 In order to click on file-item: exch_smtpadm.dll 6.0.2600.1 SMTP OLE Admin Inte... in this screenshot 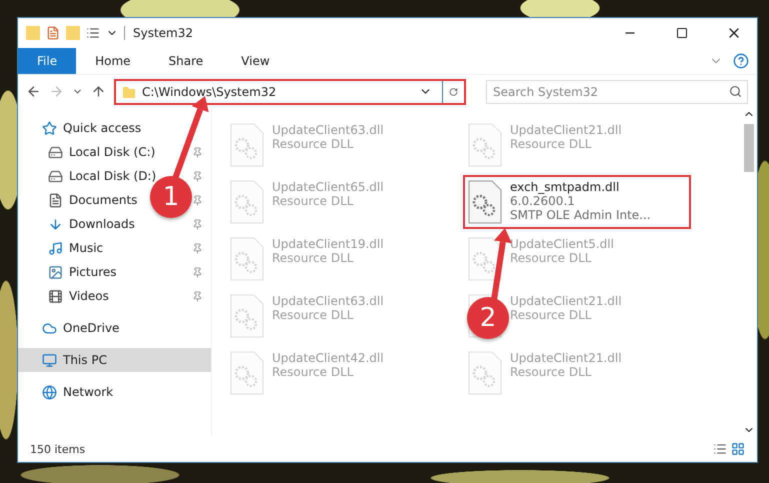, I will do `click(577, 202)`.